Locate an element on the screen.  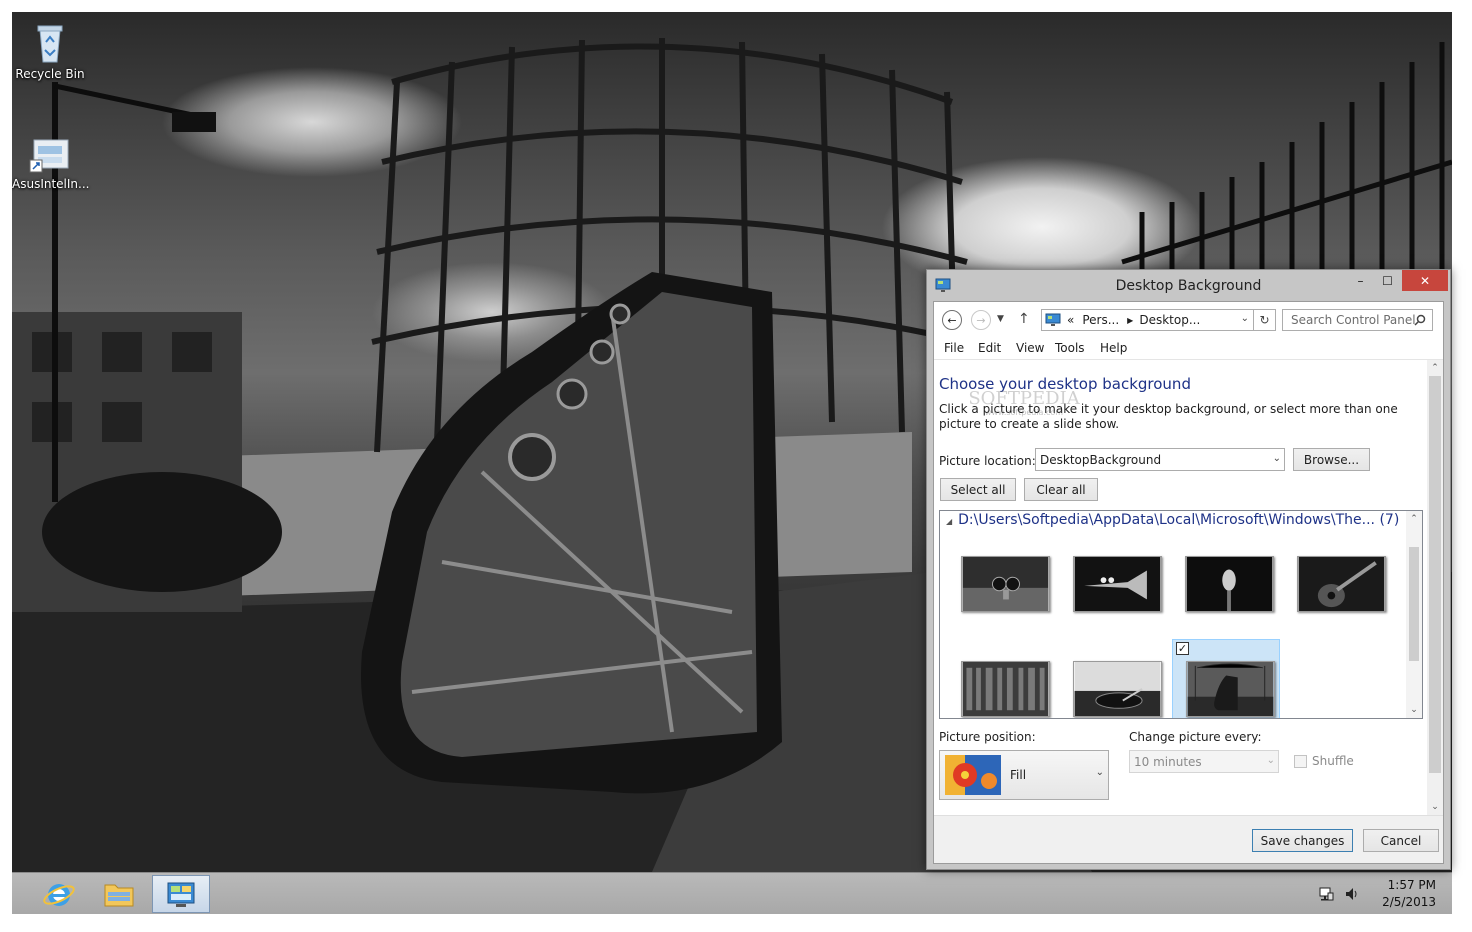
internet-explorer-icon is located at coordinates (59, 895).